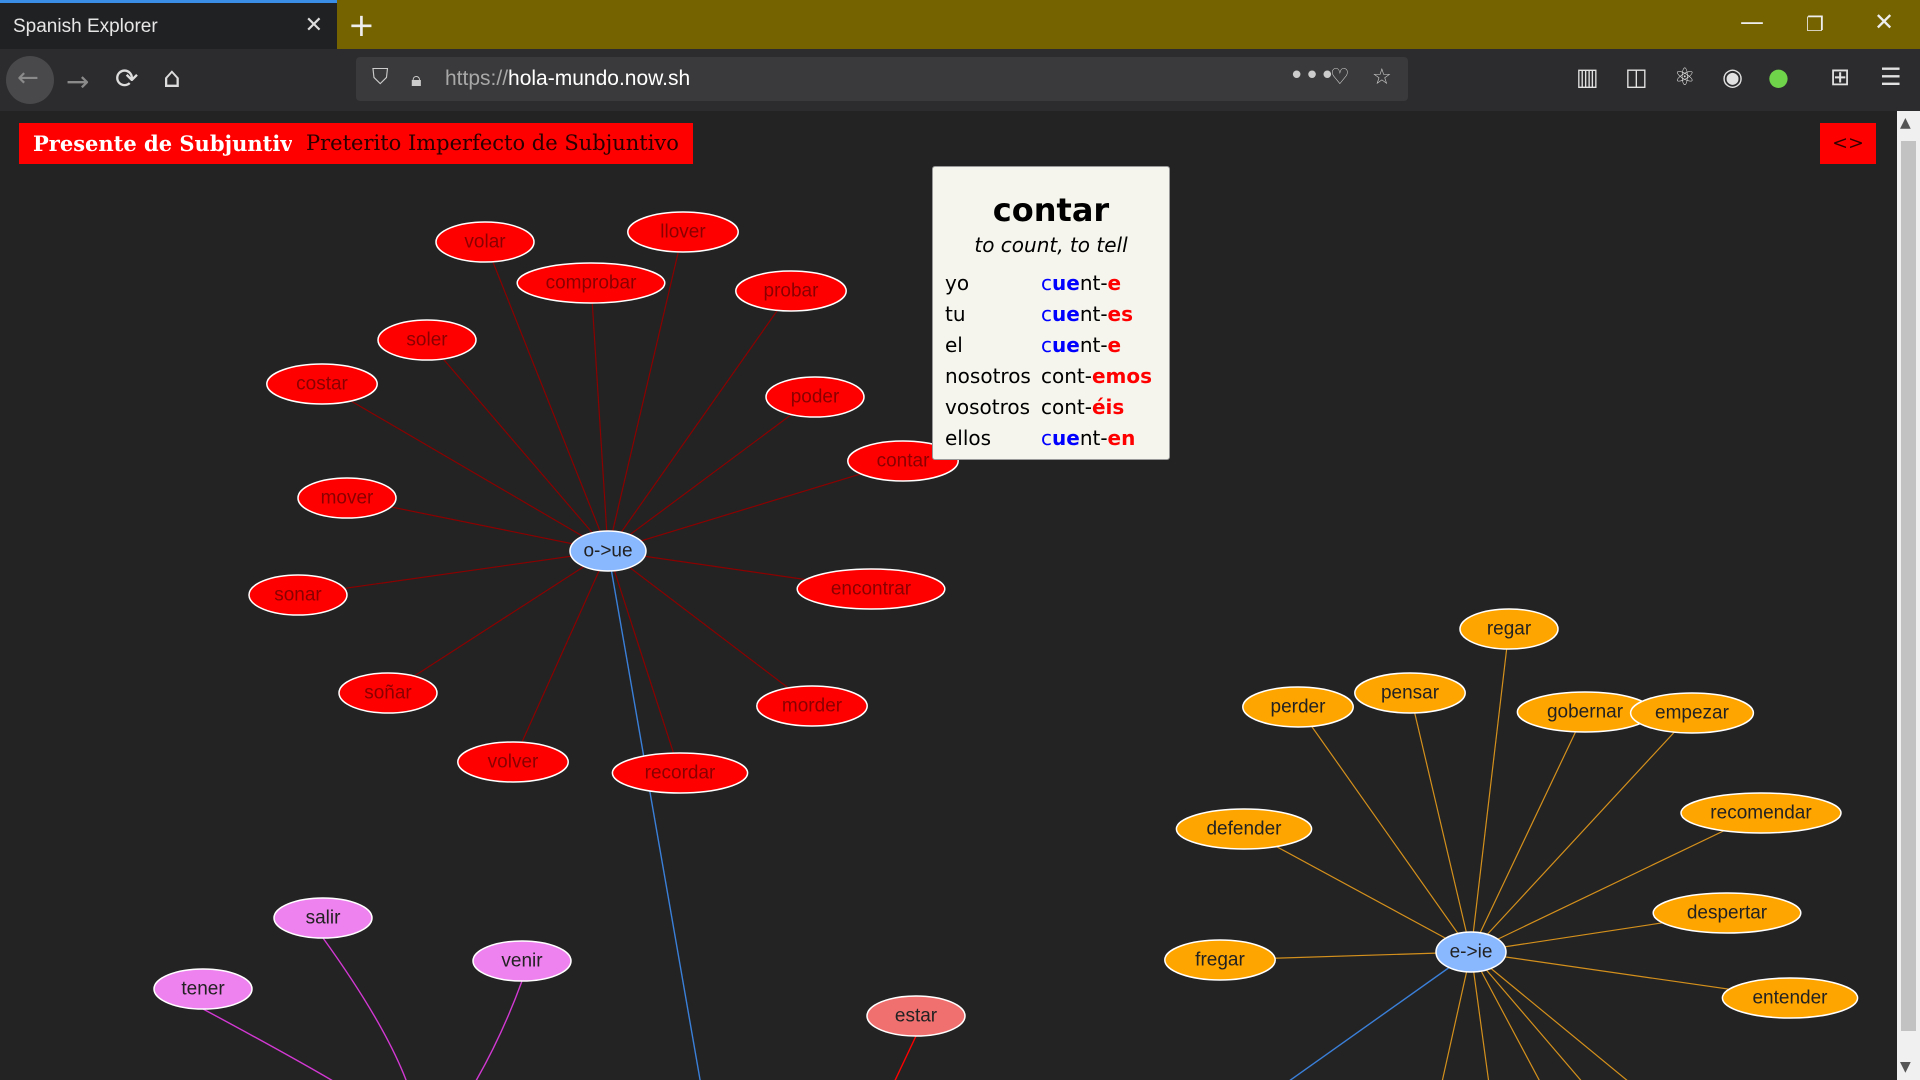  I want to click on node-label: e->ie, so click(1471, 952).